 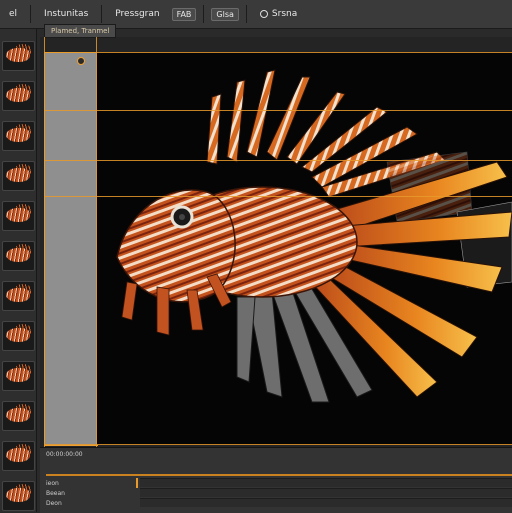 What do you see at coordinates (54, 503) in the screenshot?
I see `timeline-row-label: Deon` at bounding box center [54, 503].